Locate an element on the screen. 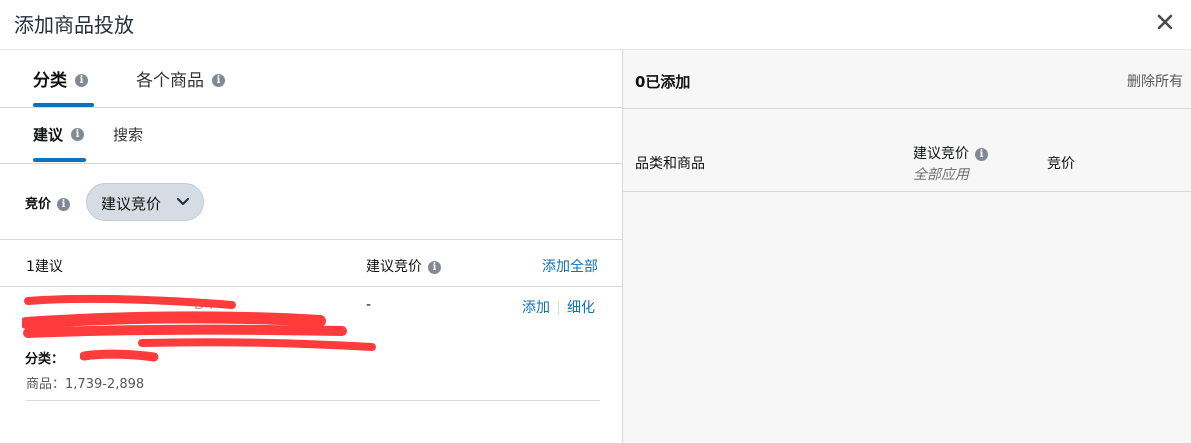 Image resolution: width=1191 pixels, height=443 pixels. tab-suggested-label: 建议 is located at coordinates (48, 135).